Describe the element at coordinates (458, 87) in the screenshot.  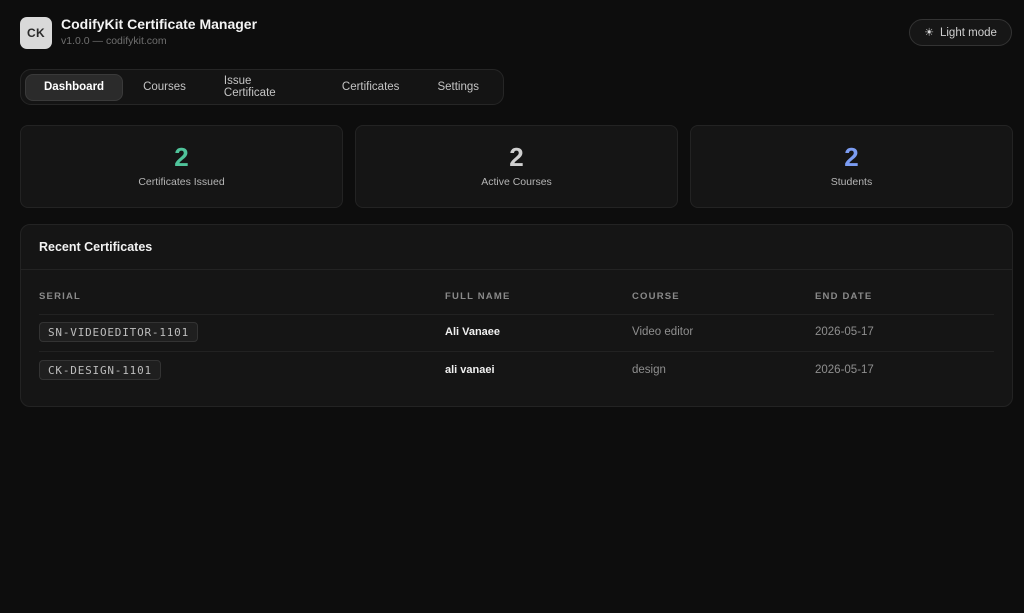
I see `tab-settings: Settings` at that location.